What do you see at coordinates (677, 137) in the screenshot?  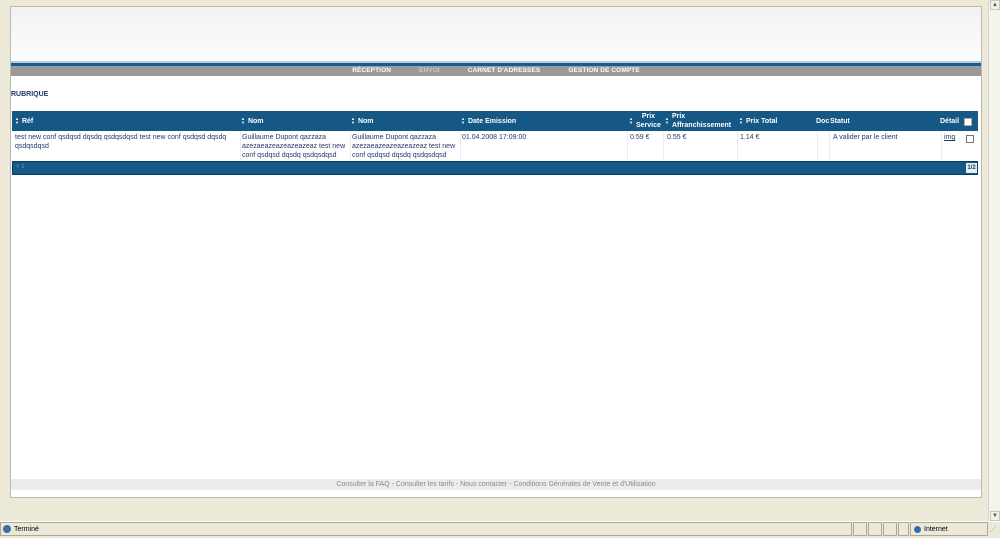 I see `cell-prix-affranchissement: 0.55 €` at bounding box center [677, 137].